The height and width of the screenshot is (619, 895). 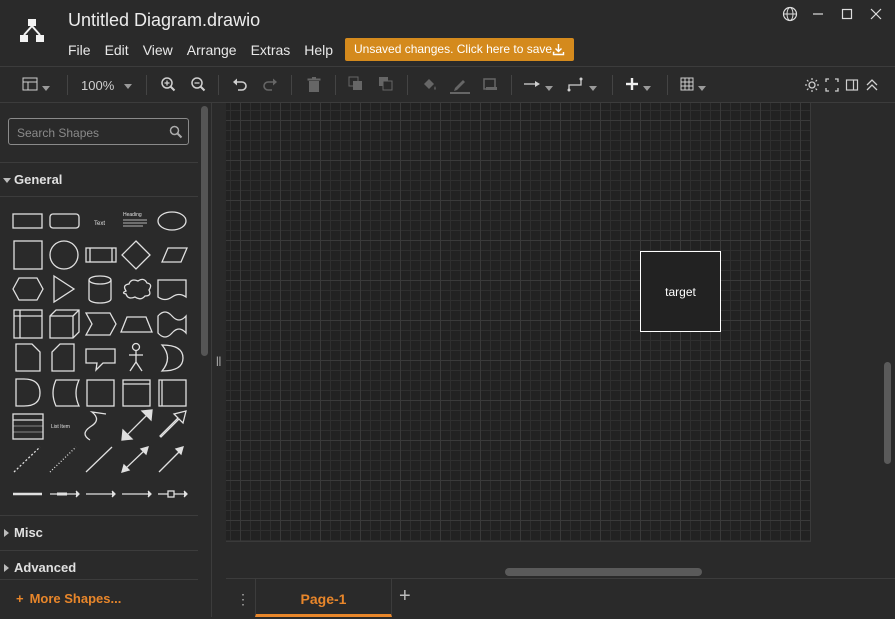 What do you see at coordinates (99, 533) in the screenshot?
I see `section-misc: Misc` at bounding box center [99, 533].